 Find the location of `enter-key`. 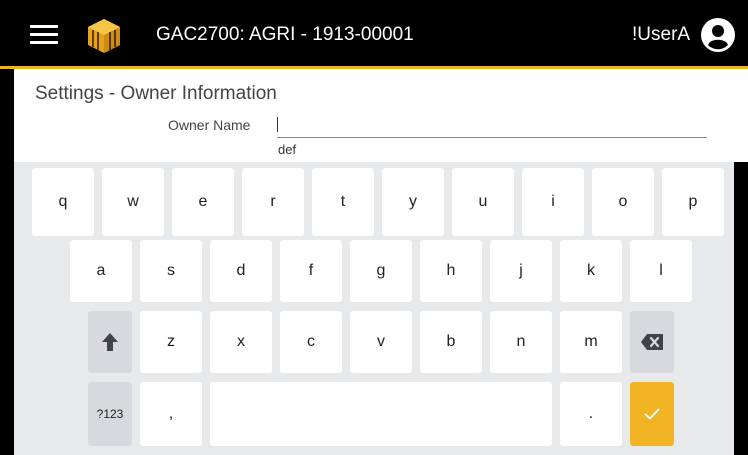

enter-key is located at coordinates (652, 414).